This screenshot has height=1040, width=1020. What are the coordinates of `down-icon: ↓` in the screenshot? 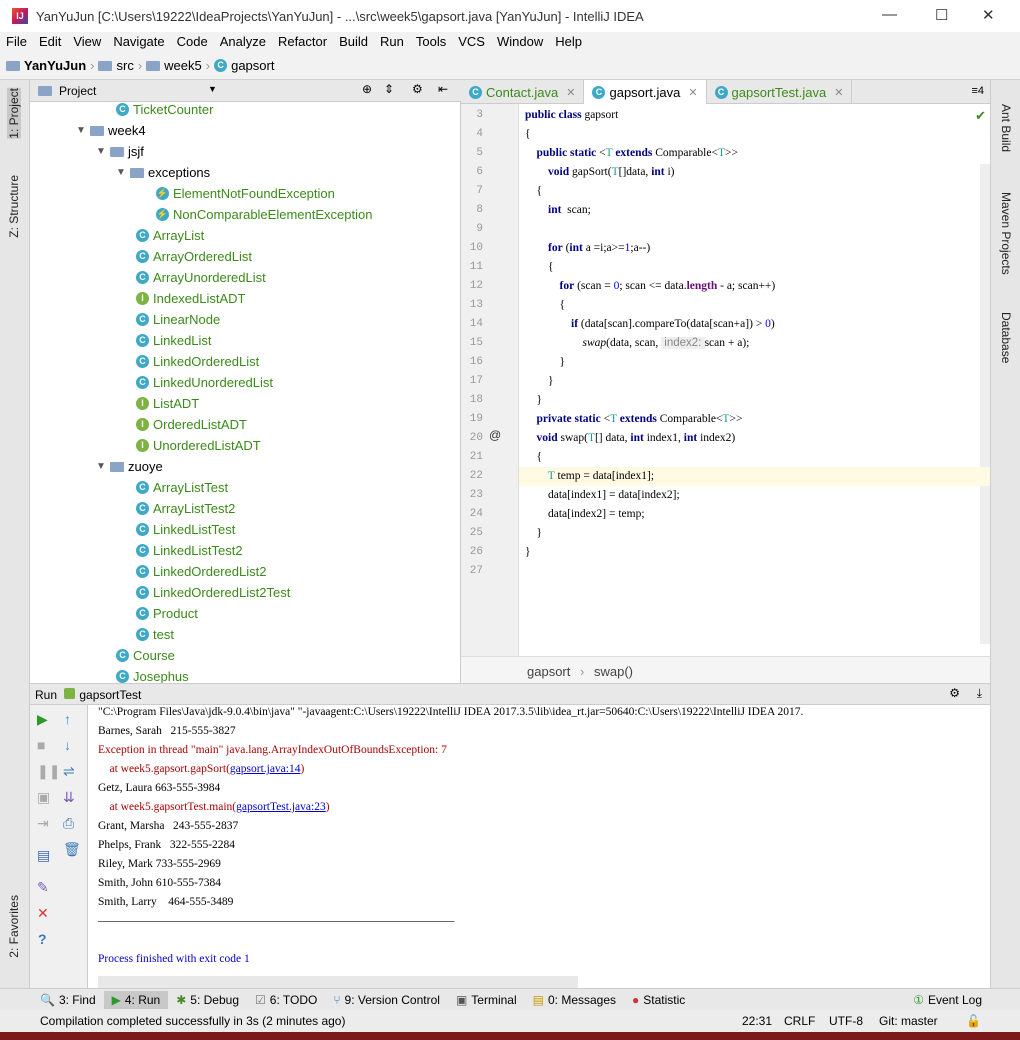 It's located at (67, 745).